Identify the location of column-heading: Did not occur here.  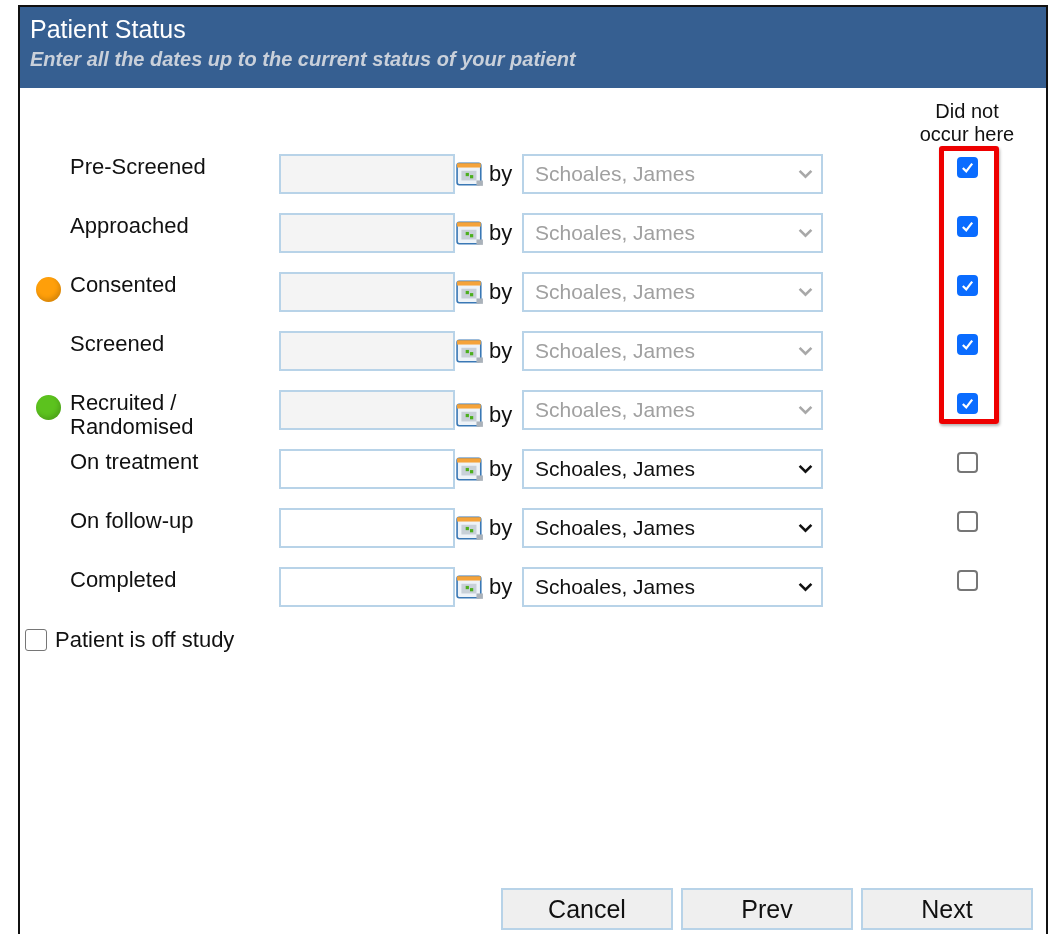
(967, 123).